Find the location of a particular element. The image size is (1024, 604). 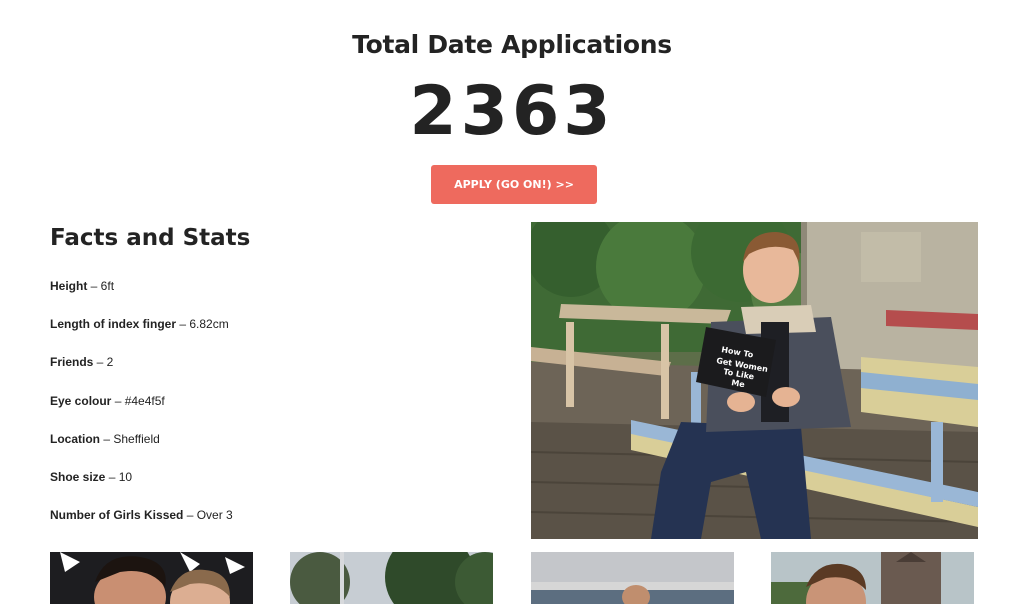

gallery-photo-2-illustration is located at coordinates (391, 578).